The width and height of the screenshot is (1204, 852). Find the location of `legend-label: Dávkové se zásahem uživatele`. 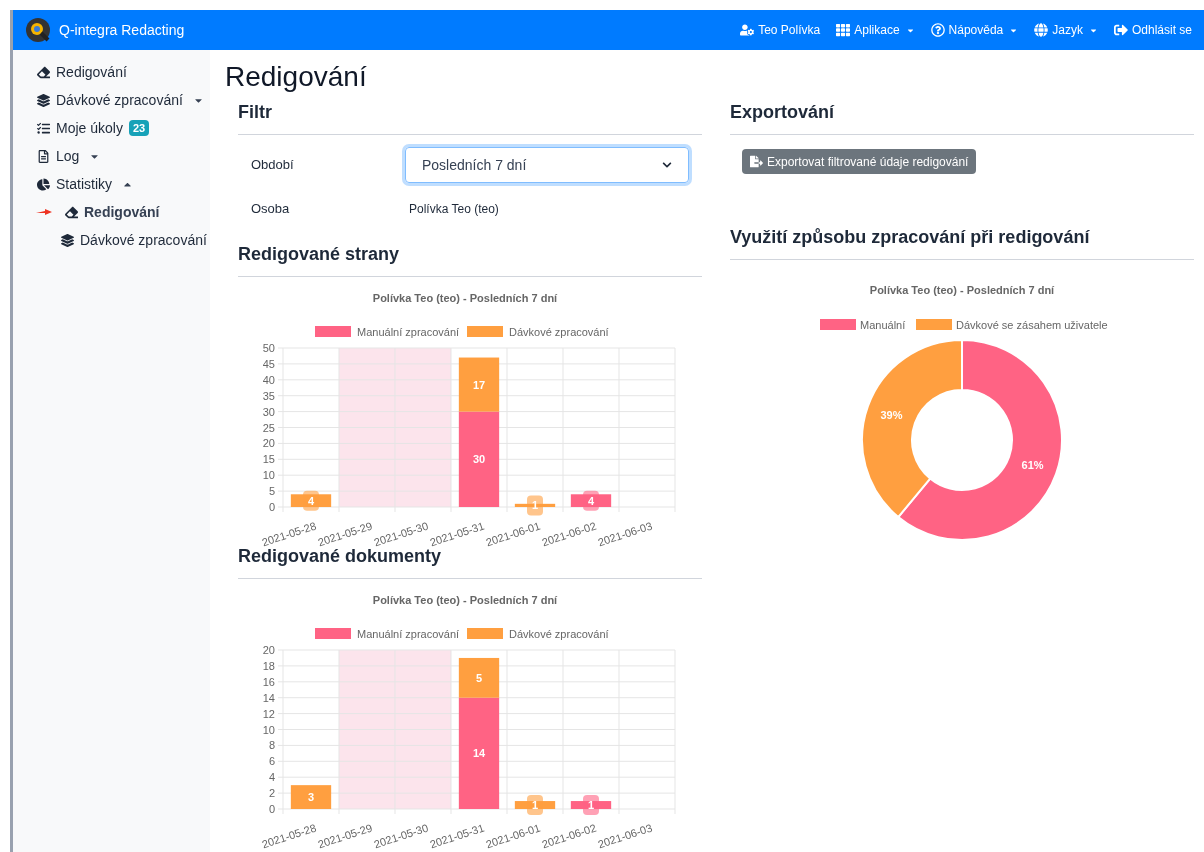

legend-label: Dávkové se zásahem uživatele is located at coordinates (1032, 325).